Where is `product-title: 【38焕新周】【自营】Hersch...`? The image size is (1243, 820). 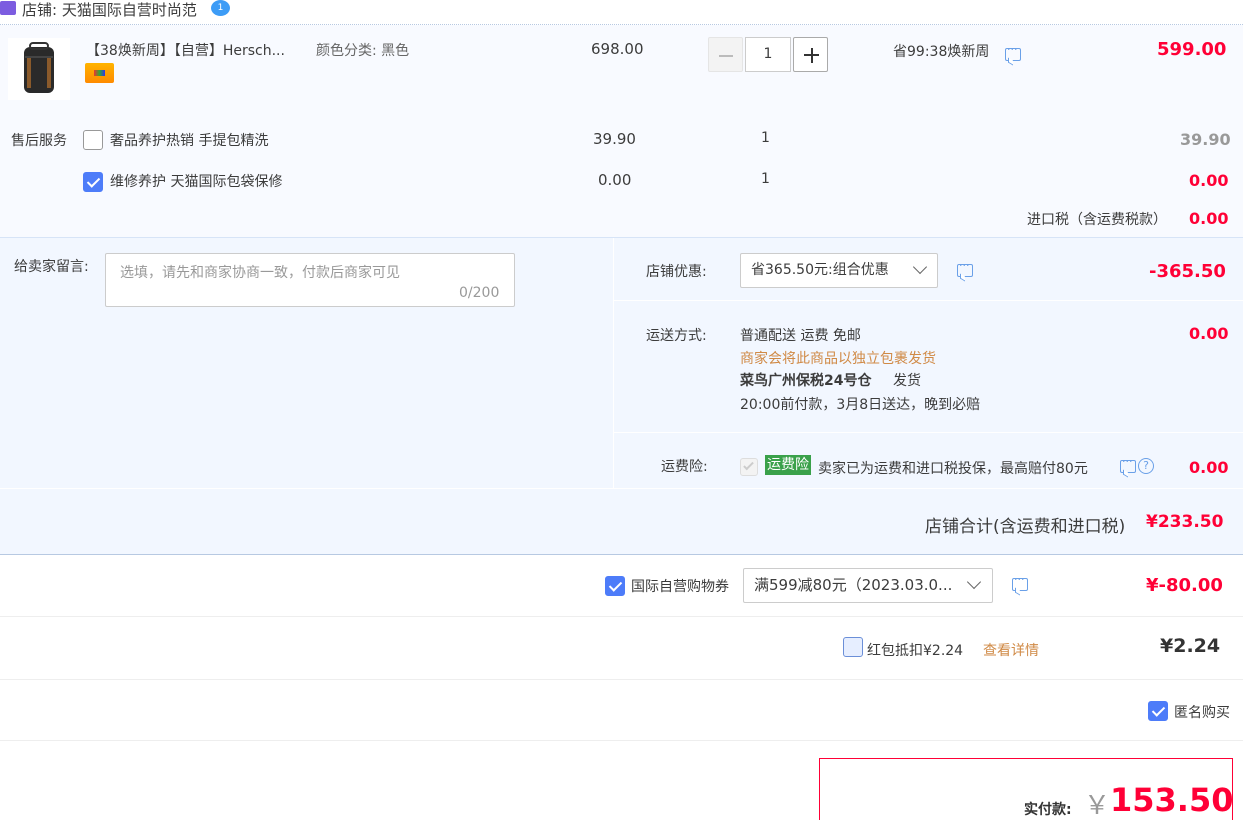
product-title: 【38焕新周】【自营】Hersch... is located at coordinates (185, 50).